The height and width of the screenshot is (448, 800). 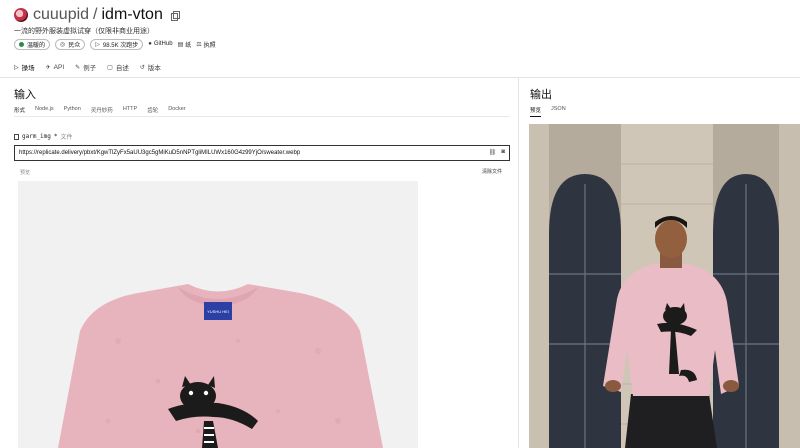 What do you see at coordinates (209, 45) in the screenshot?
I see `license-label: 执照` at bounding box center [209, 45].